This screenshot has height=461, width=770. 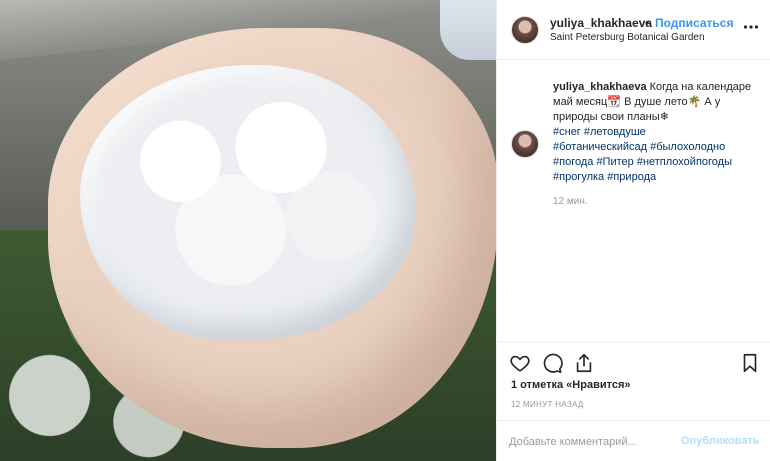 I want to click on author-username: yuliya_khakhaeva, so click(x=601, y=23).